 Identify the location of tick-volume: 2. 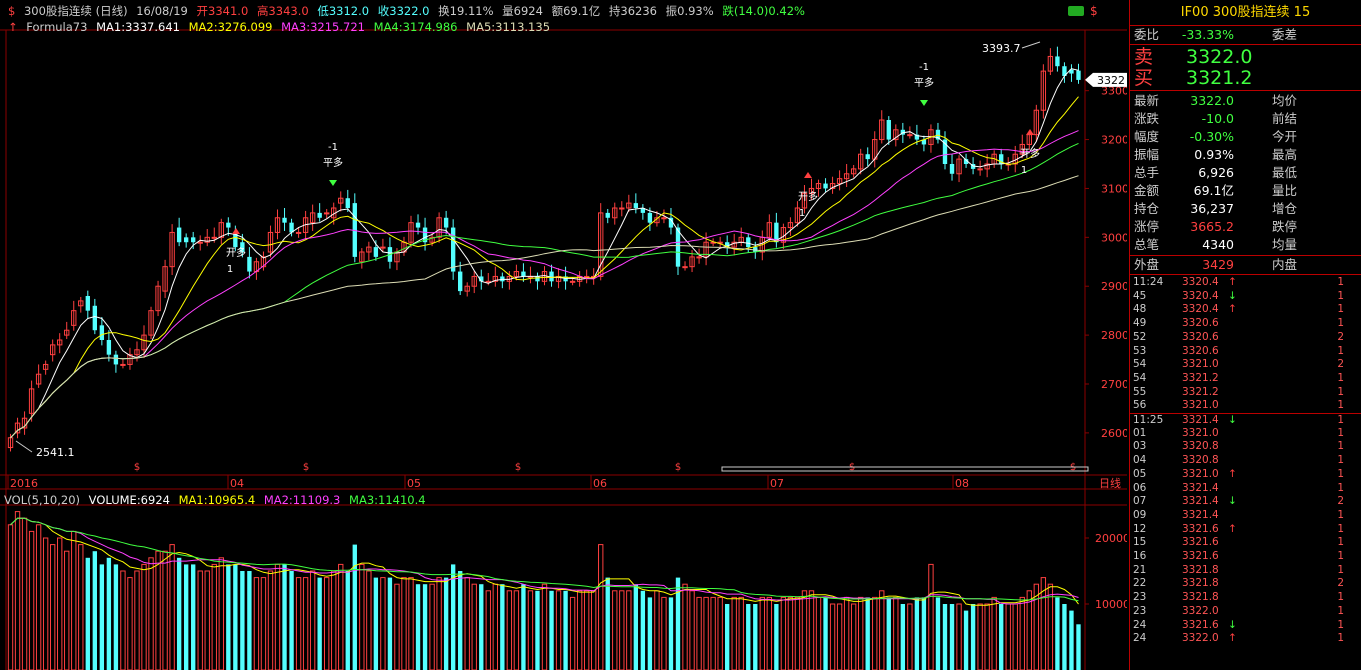
(1340, 336).